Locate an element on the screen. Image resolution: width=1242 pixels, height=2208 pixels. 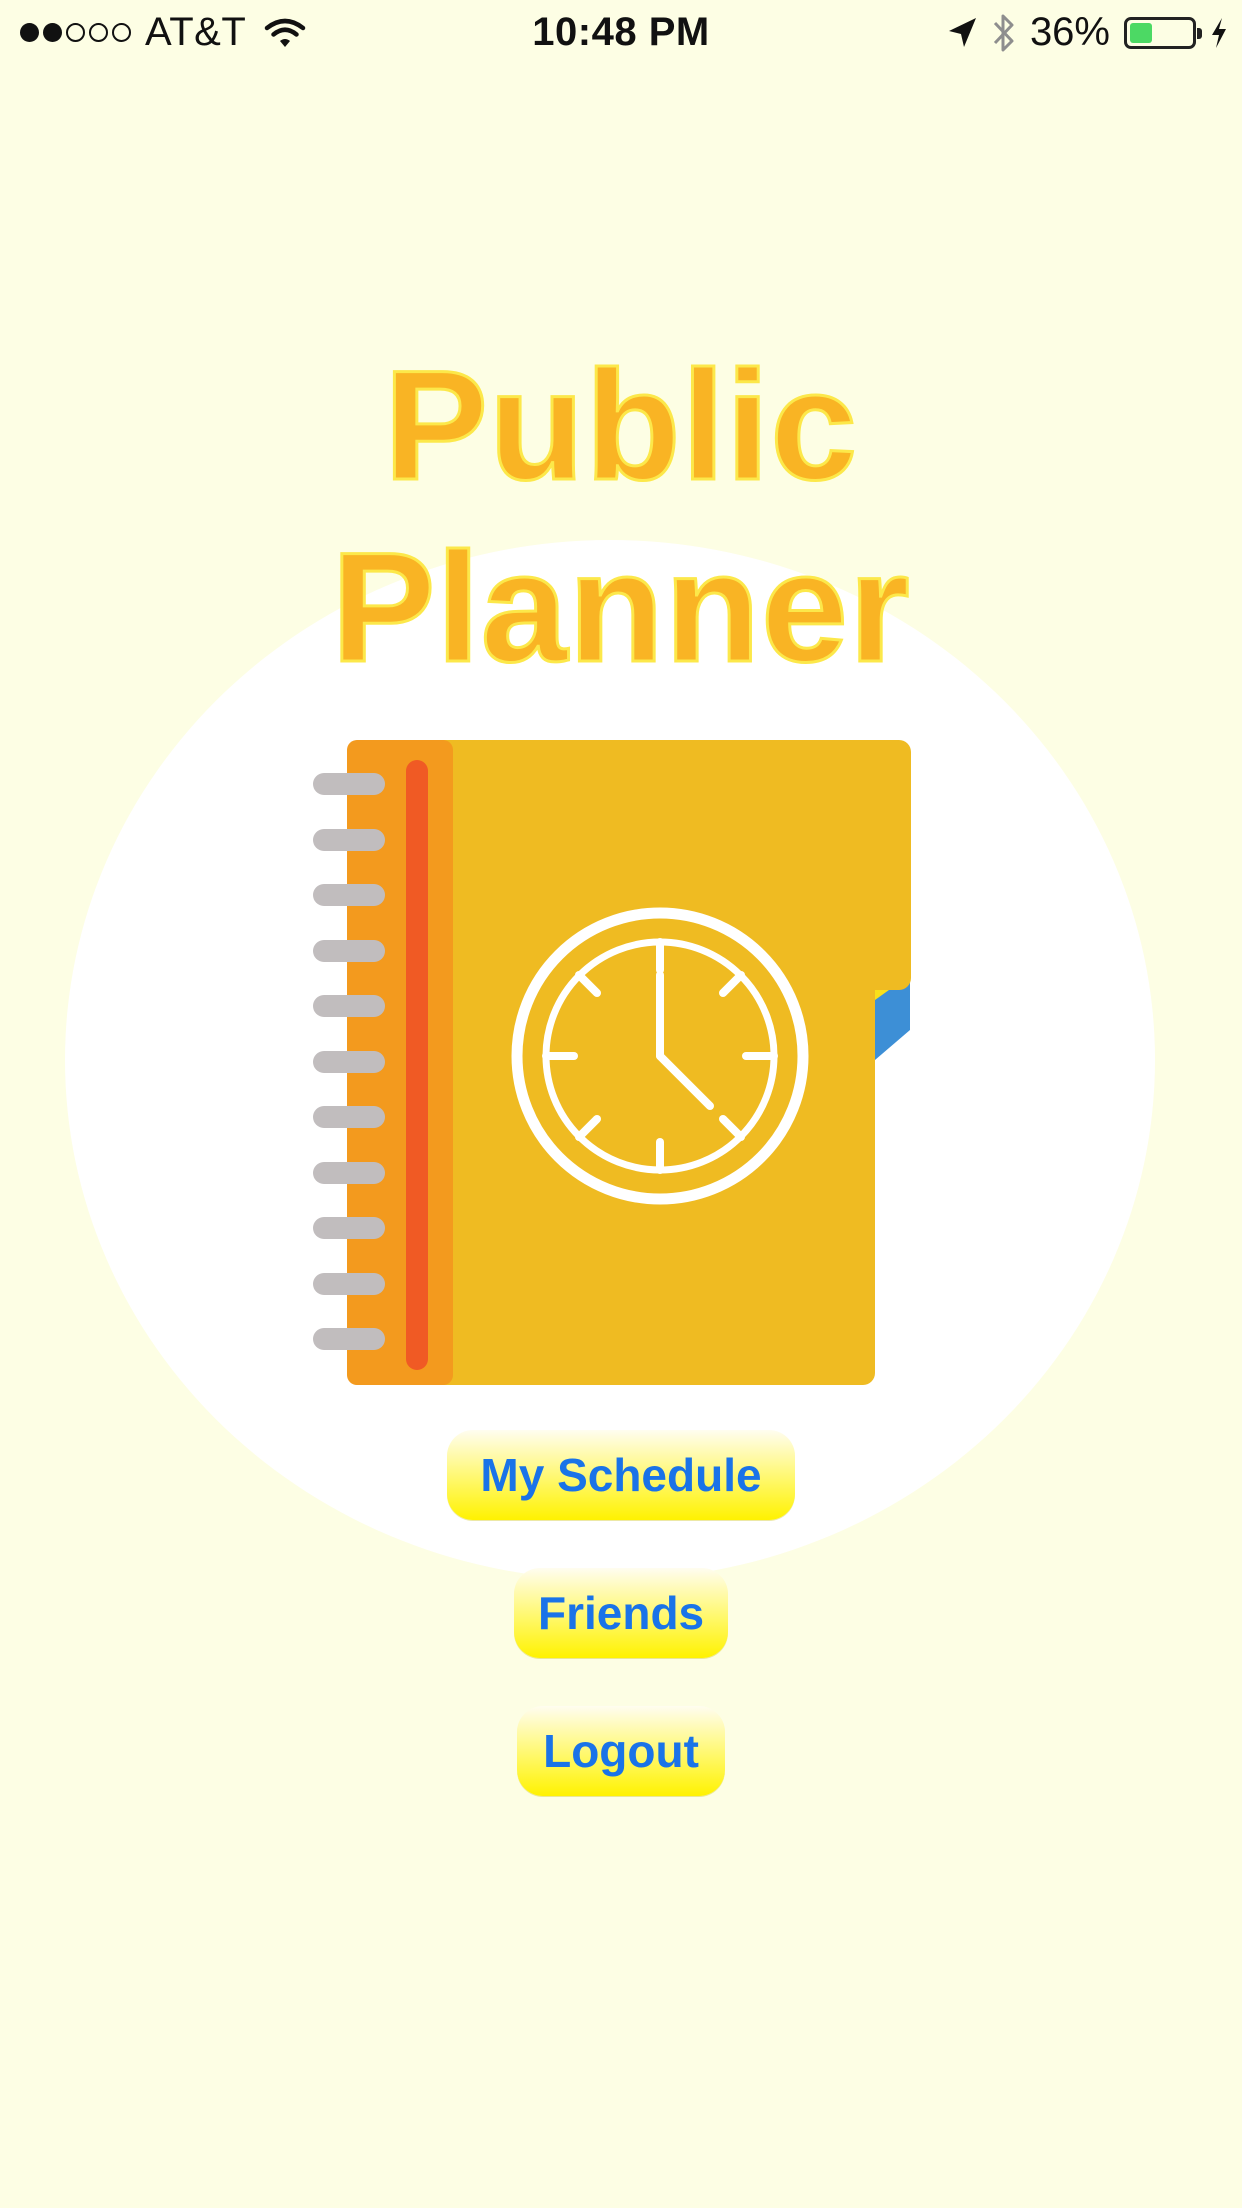
logout-button: Logout is located at coordinates (621, 1751).